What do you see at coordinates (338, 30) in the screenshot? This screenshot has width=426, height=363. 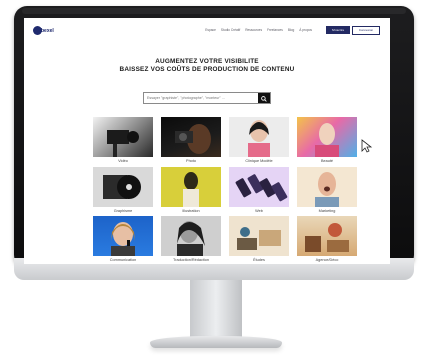 I see `signup-button: S'inscrire` at bounding box center [338, 30].